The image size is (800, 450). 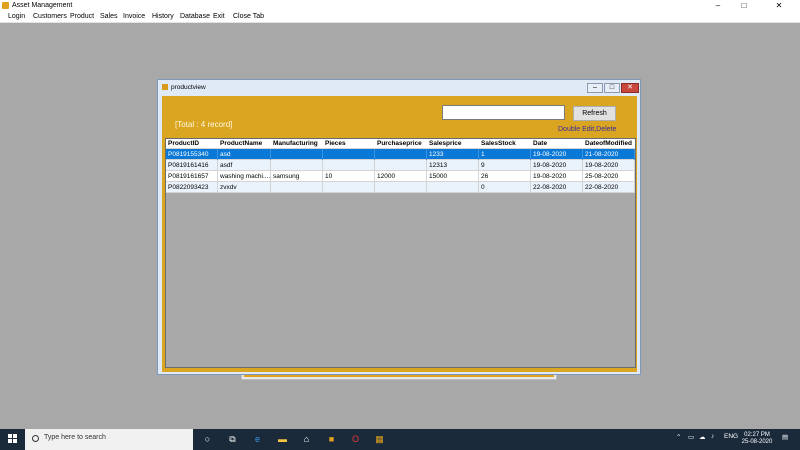 I want to click on cell-productid: P0819161657, so click(x=192, y=176).